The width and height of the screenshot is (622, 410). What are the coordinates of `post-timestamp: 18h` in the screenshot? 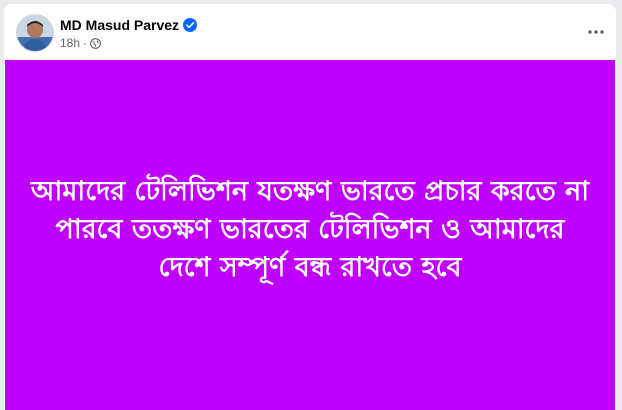 It's located at (70, 43).